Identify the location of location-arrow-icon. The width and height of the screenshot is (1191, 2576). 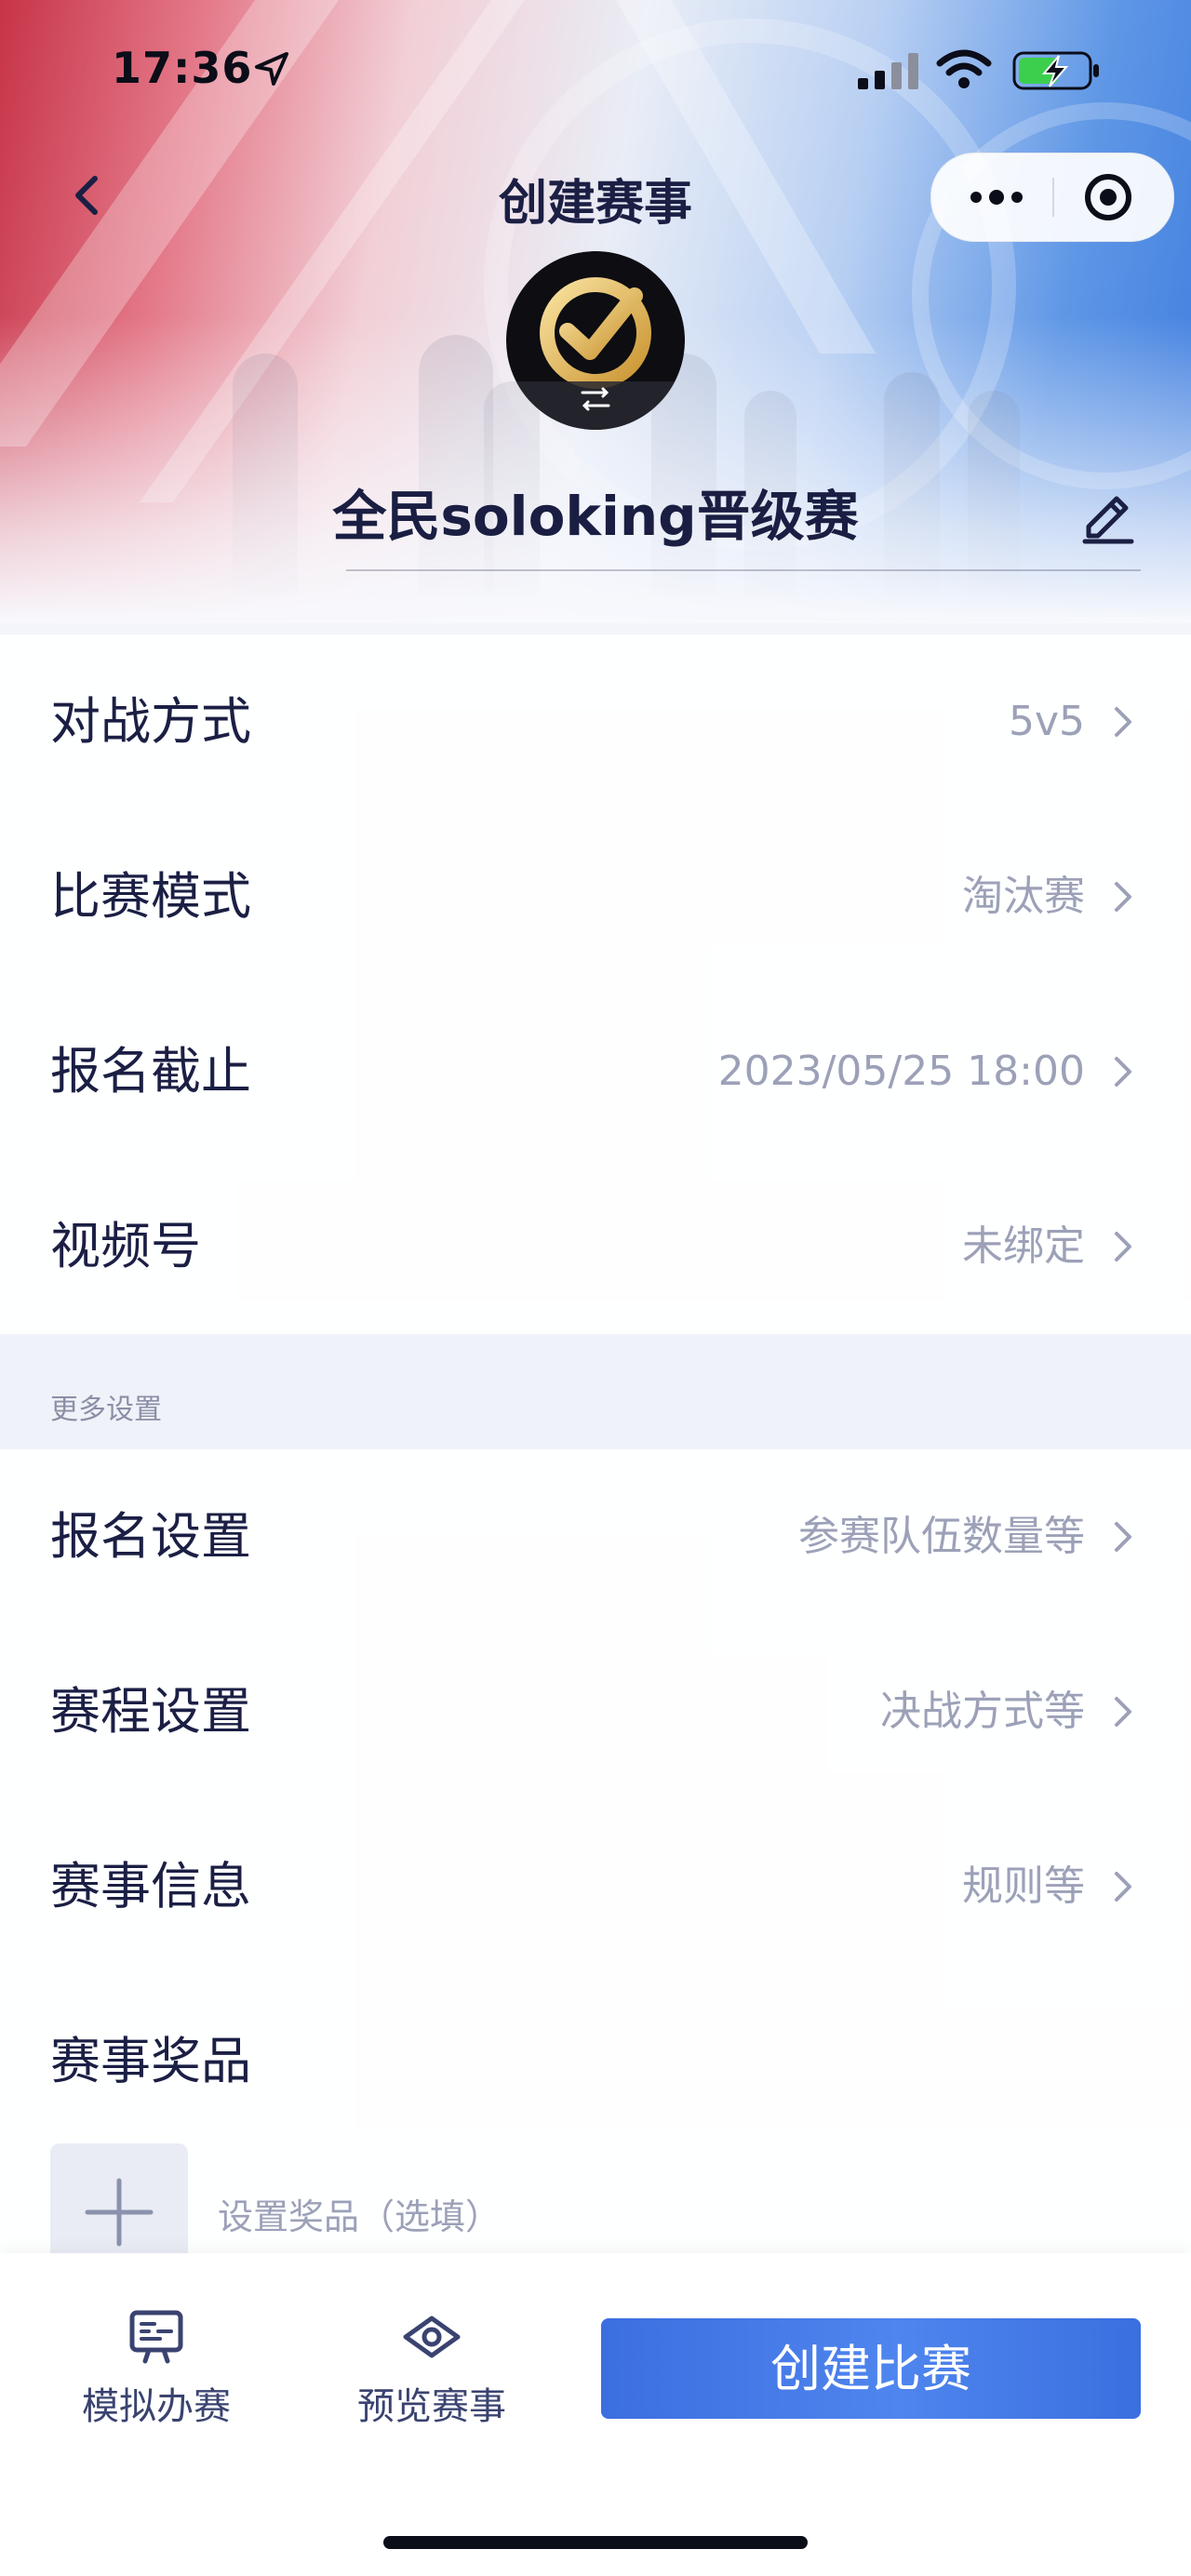
(271, 69).